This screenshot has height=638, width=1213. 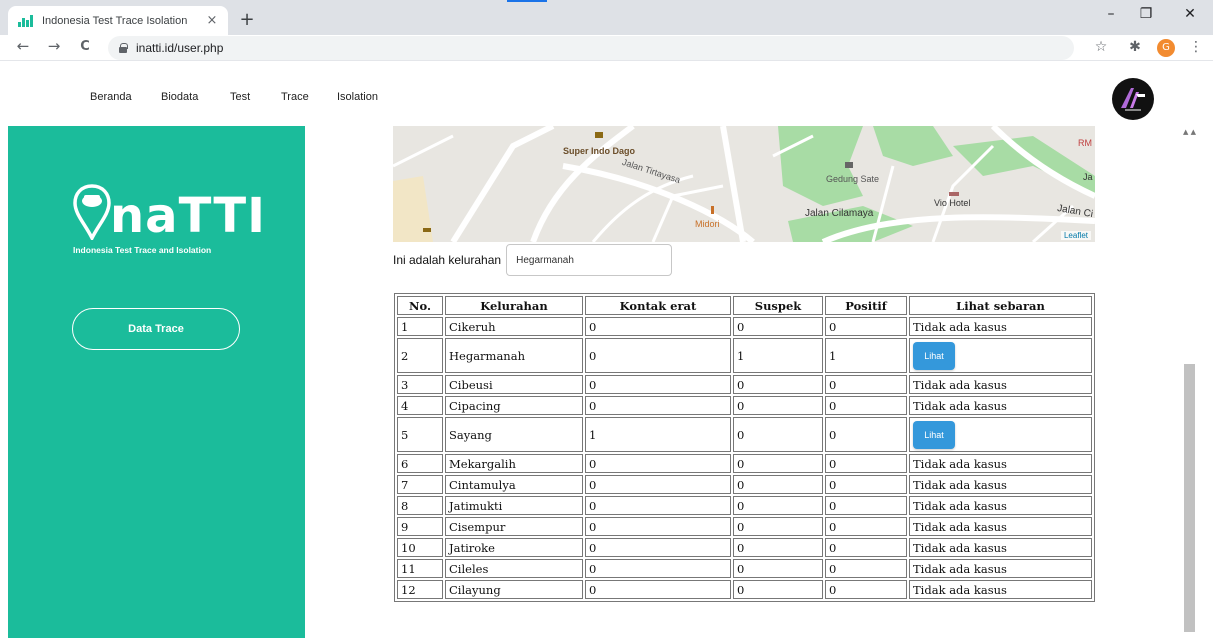 What do you see at coordinates (23, 46) in the screenshot?
I see `back-icon: ←` at bounding box center [23, 46].